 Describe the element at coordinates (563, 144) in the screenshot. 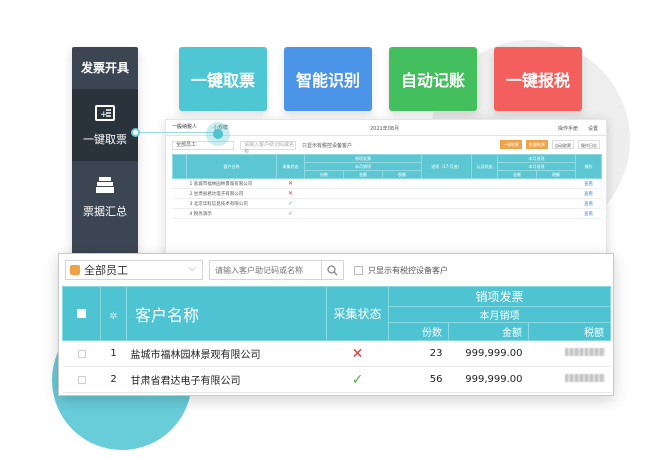

I see `auto-fetch-button: 自动取票` at that location.